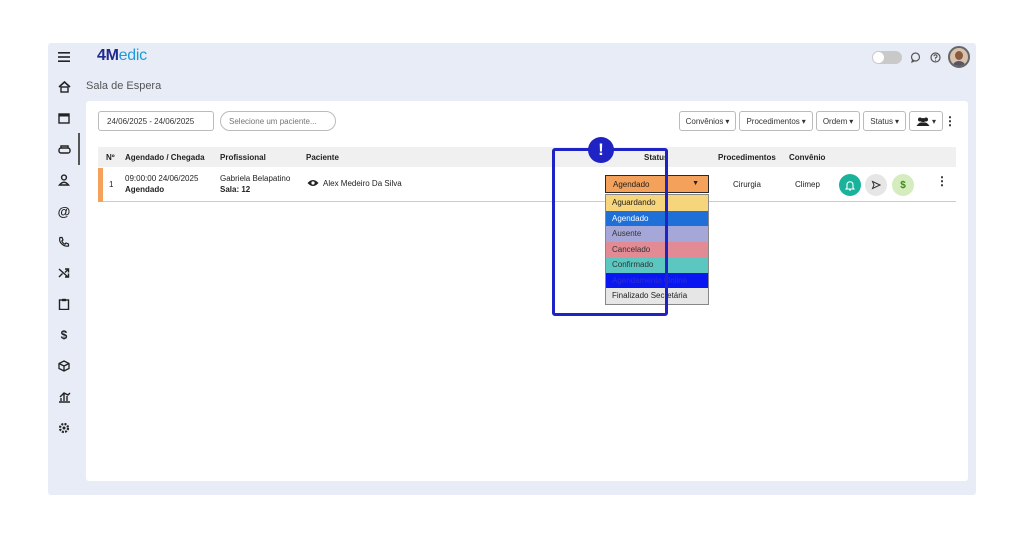 The height and width of the screenshot is (538, 1024). Describe the element at coordinates (124, 86) in the screenshot. I see `page-title: Sala de Espera` at that location.